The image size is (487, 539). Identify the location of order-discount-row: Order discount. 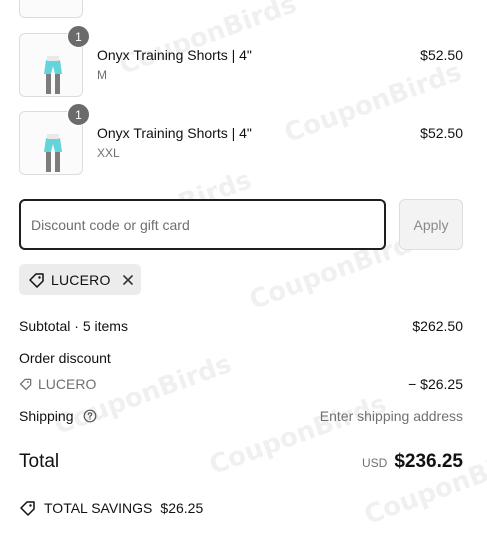
(241, 359).